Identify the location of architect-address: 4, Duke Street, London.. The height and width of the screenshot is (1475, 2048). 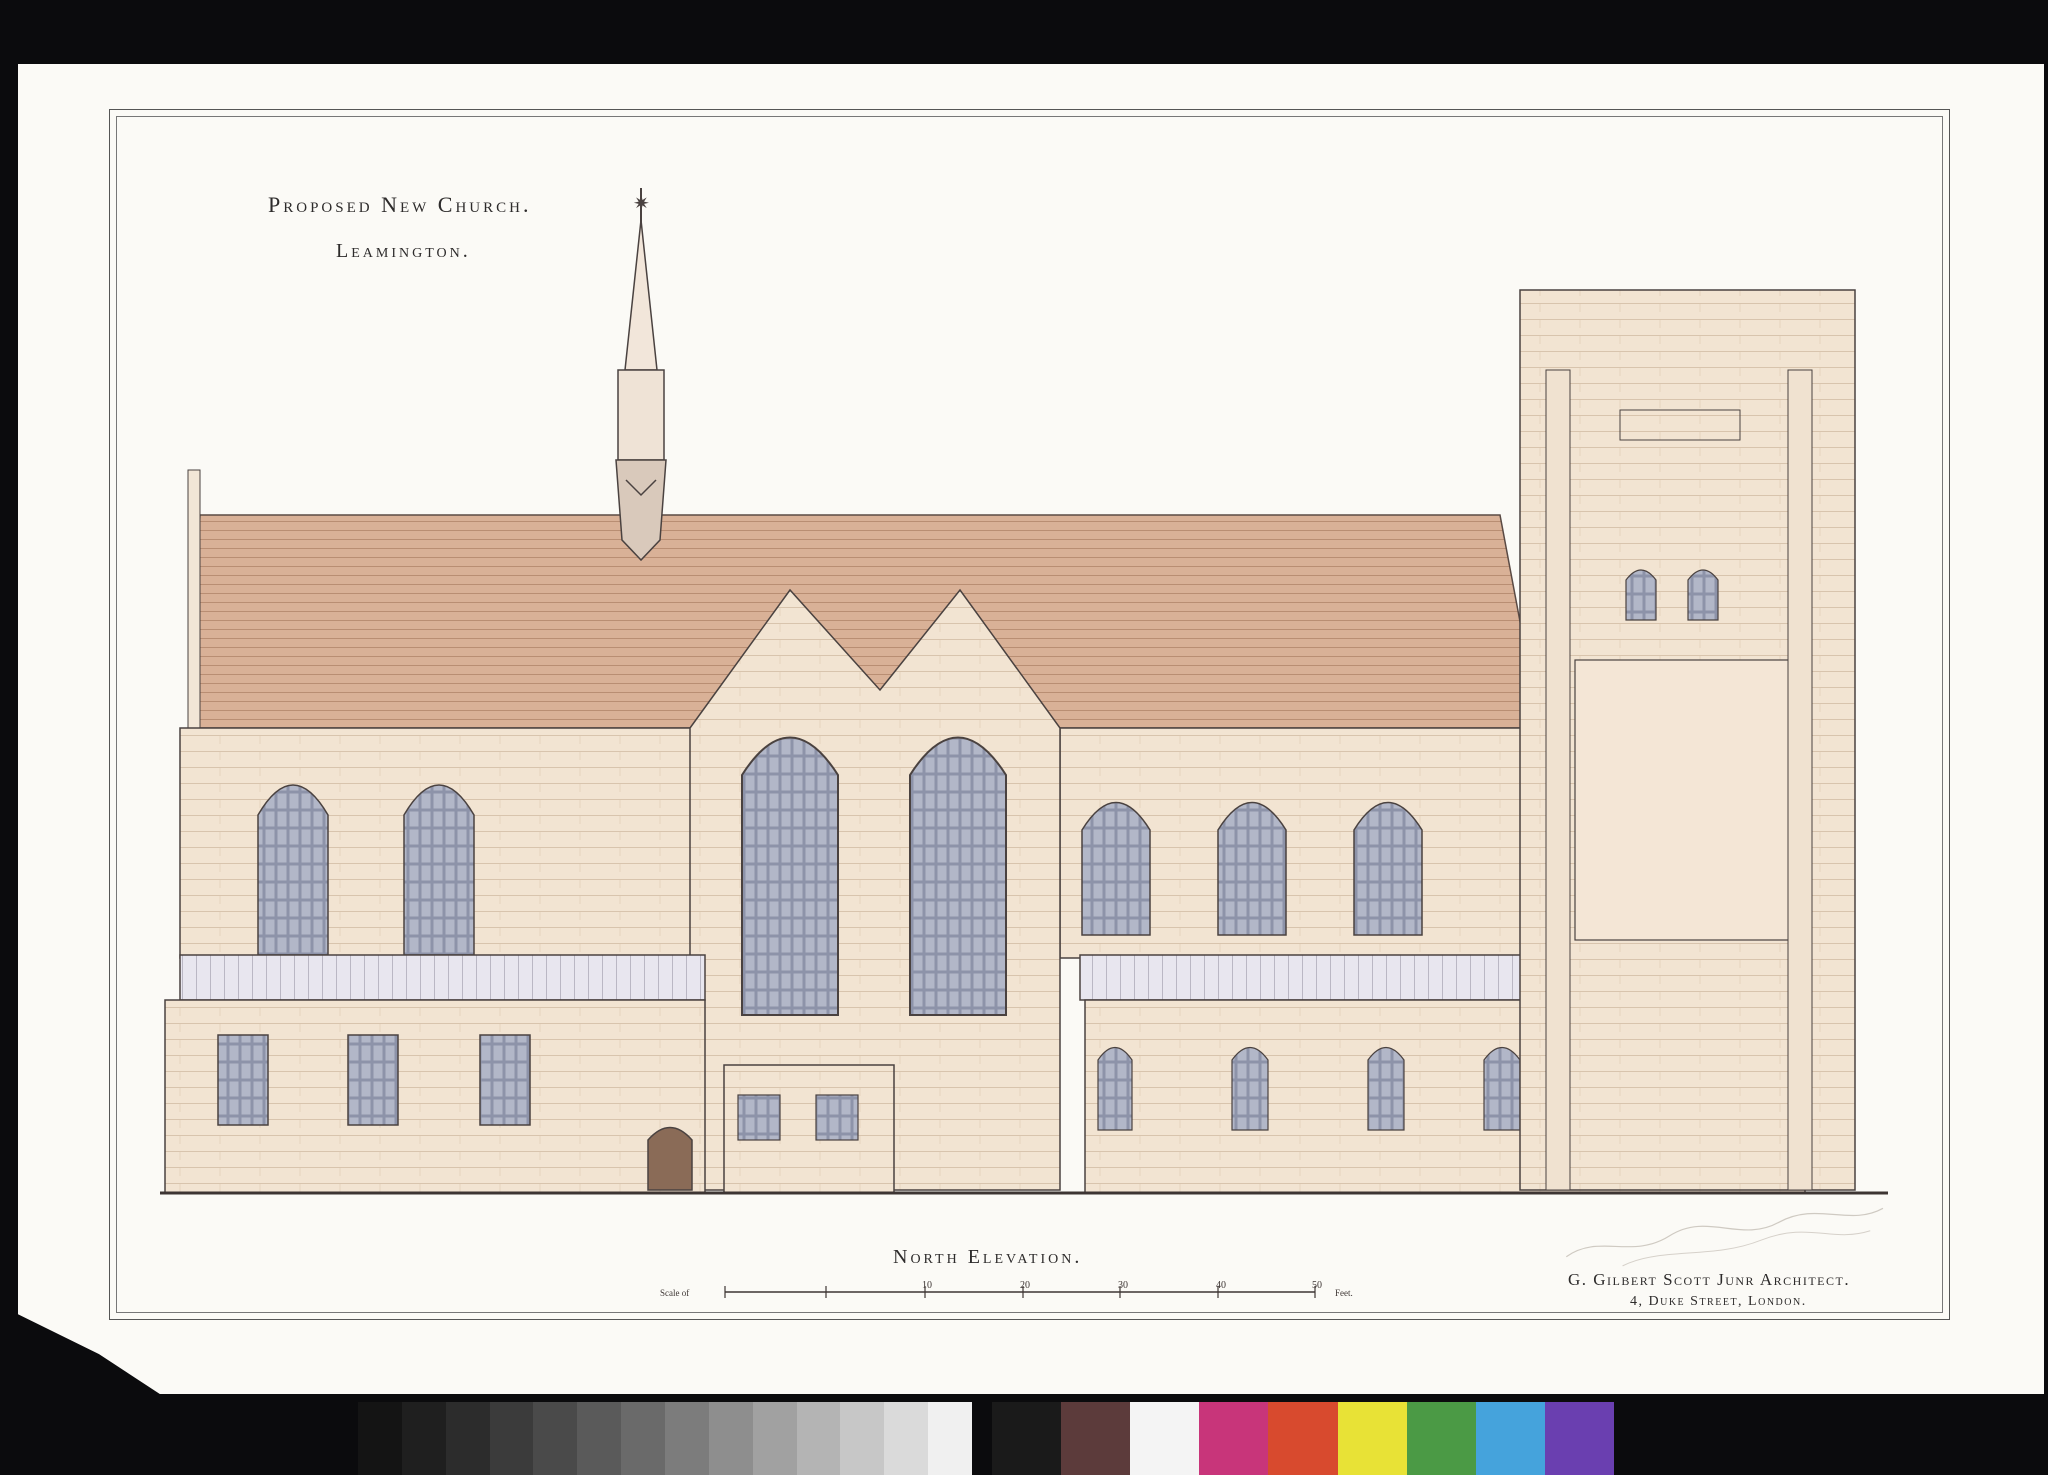
(1718, 1301).